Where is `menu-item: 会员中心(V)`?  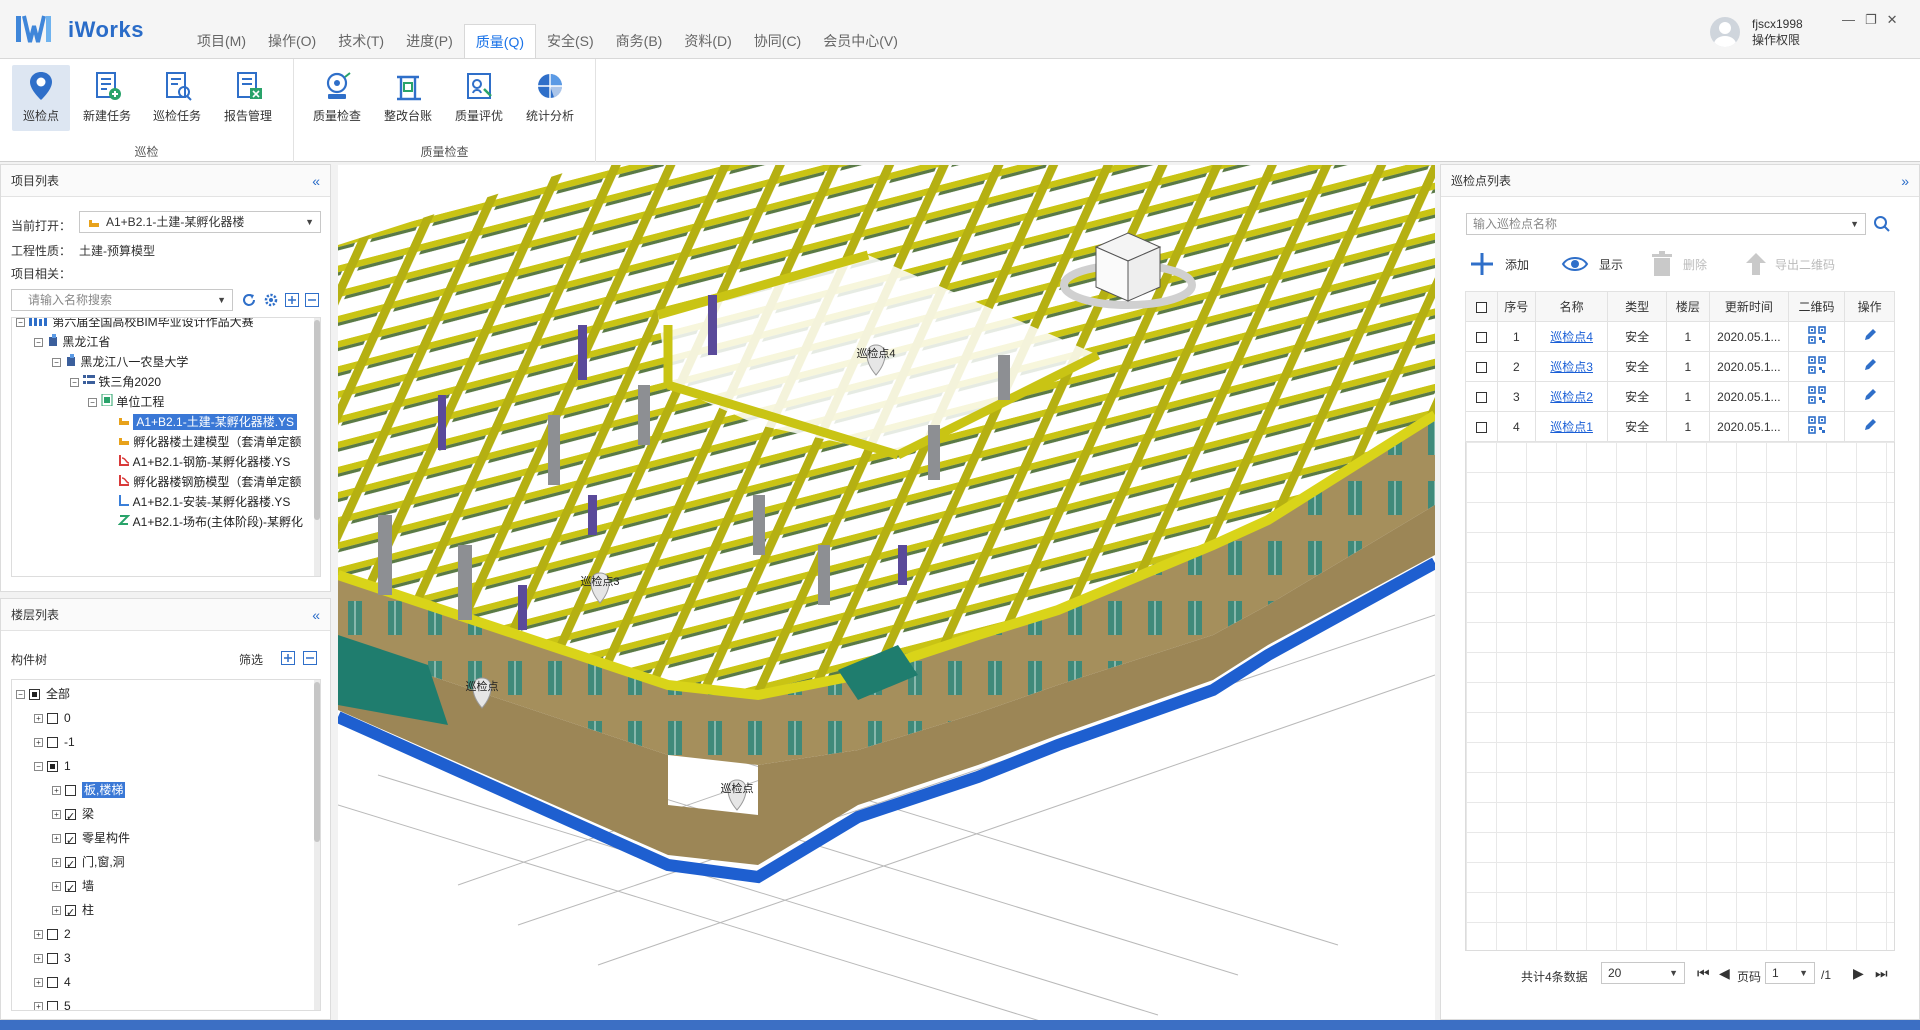 menu-item: 会员中心(V) is located at coordinates (860, 41).